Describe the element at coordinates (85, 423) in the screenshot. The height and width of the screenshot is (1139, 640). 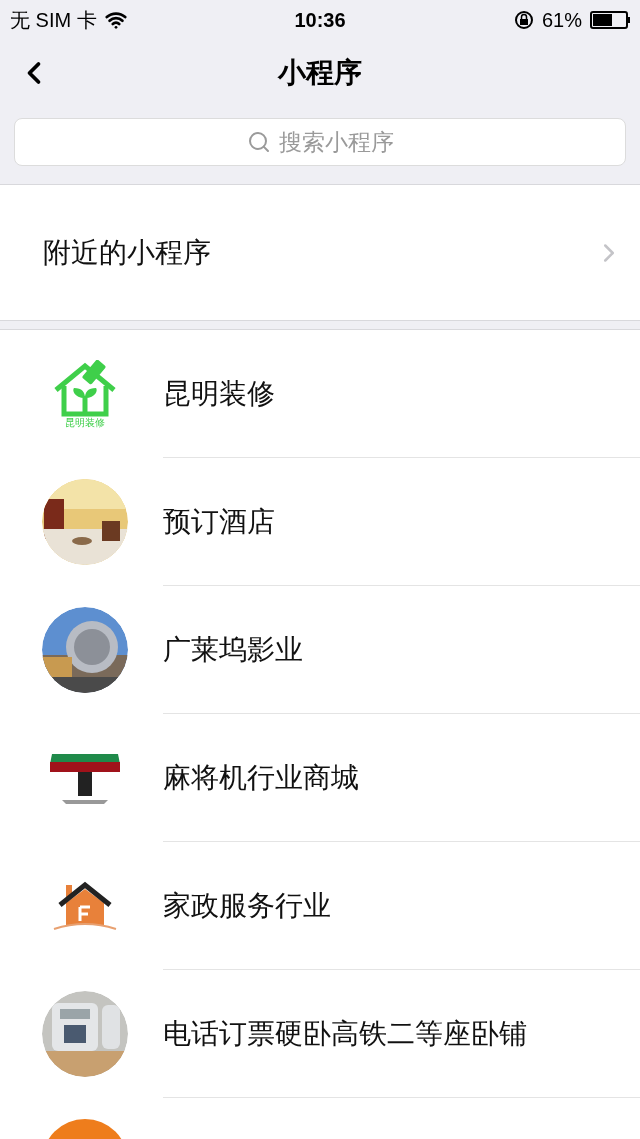
I see `logo-text: 昆明装修` at that location.